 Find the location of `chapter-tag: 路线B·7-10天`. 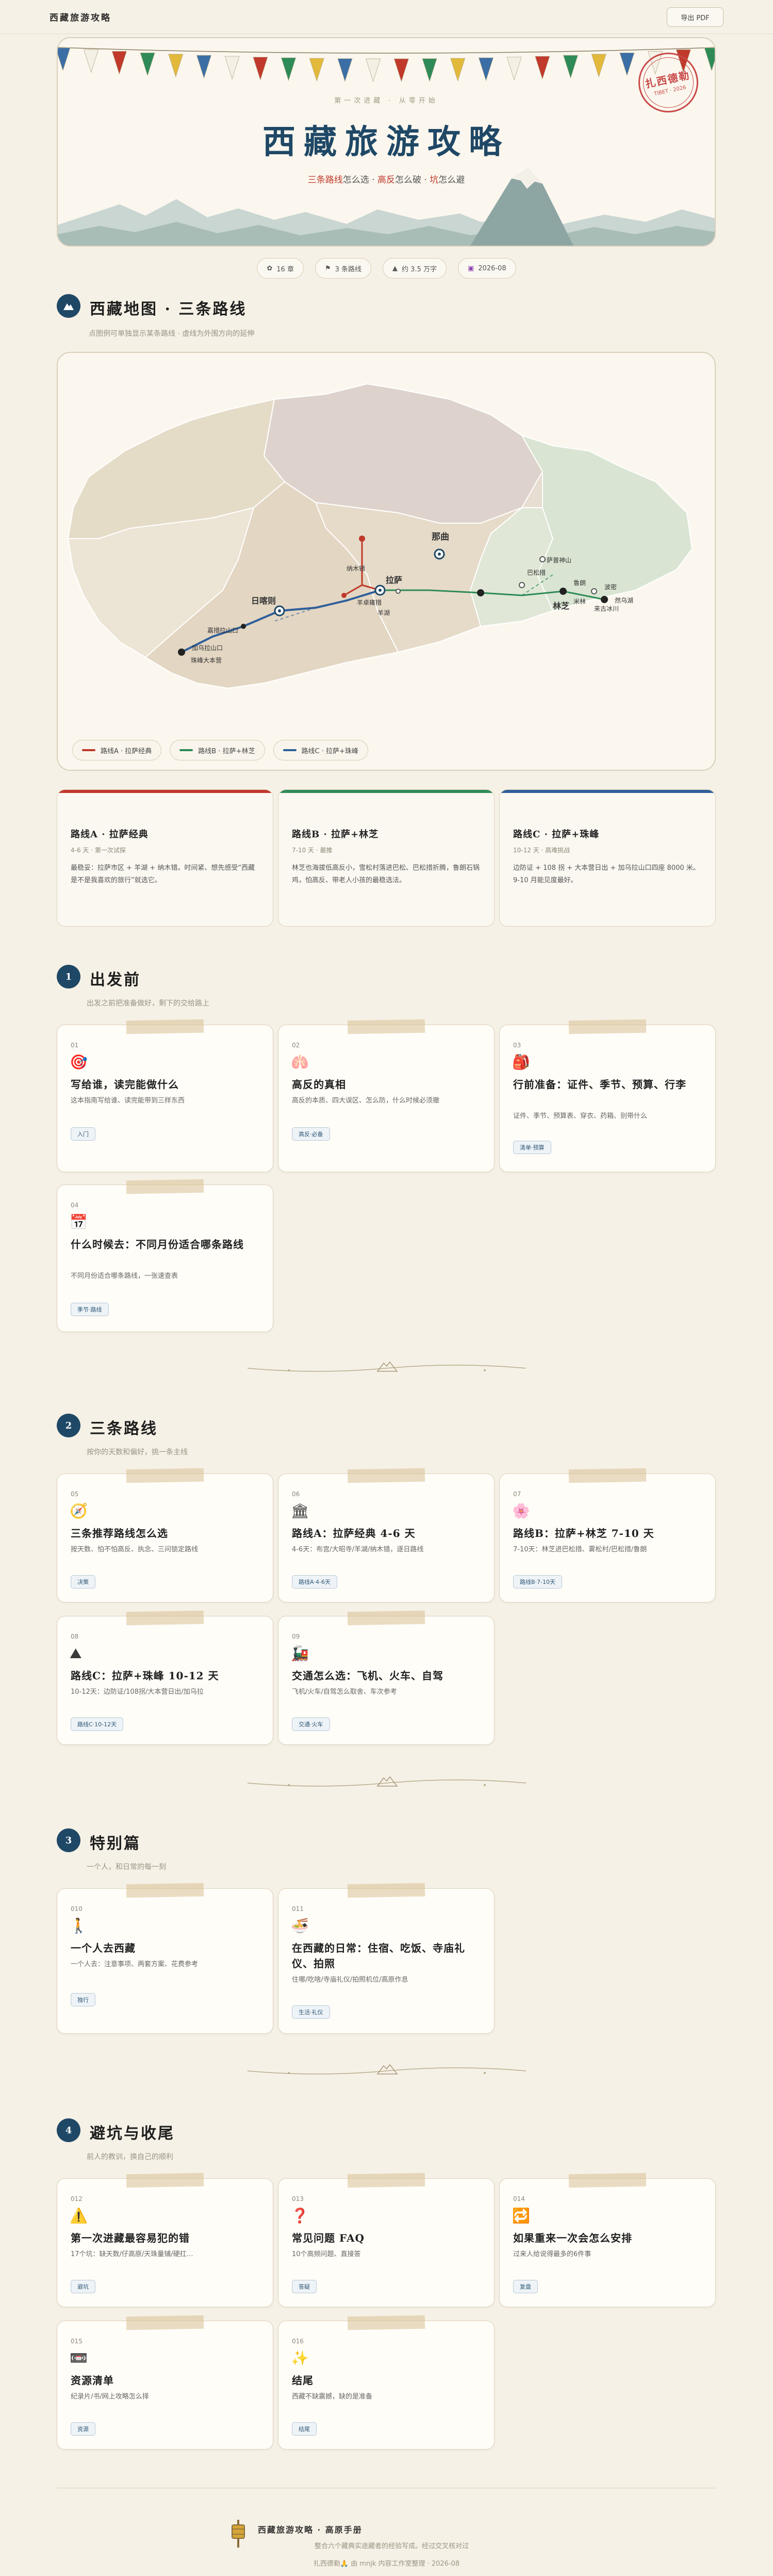

chapter-tag: 路线B·7-10天 is located at coordinates (538, 1582).